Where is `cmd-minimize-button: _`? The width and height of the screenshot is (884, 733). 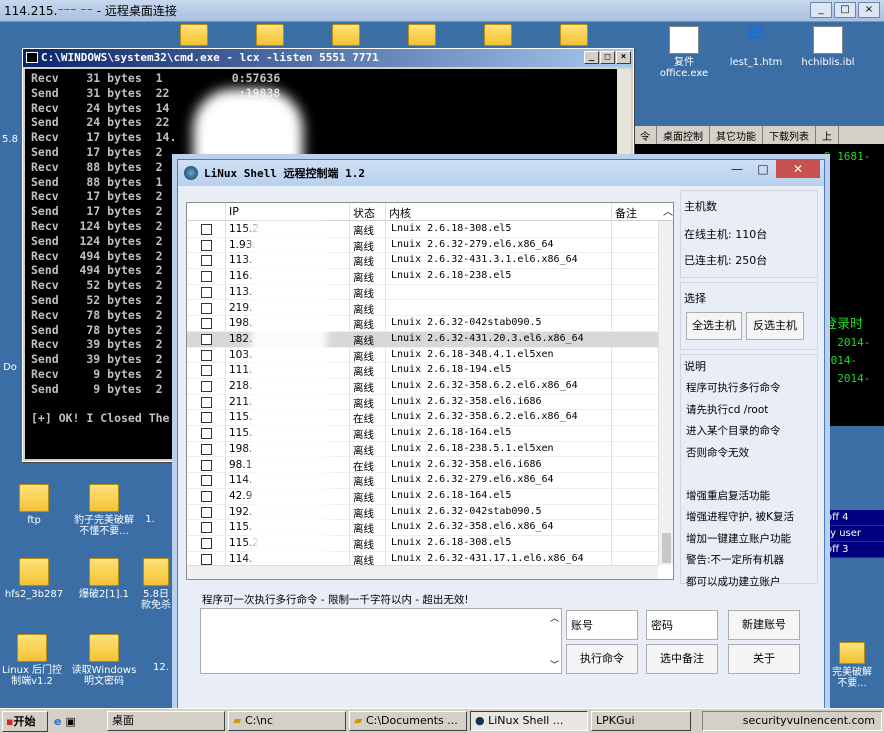 cmd-minimize-button: _ is located at coordinates (591, 57).